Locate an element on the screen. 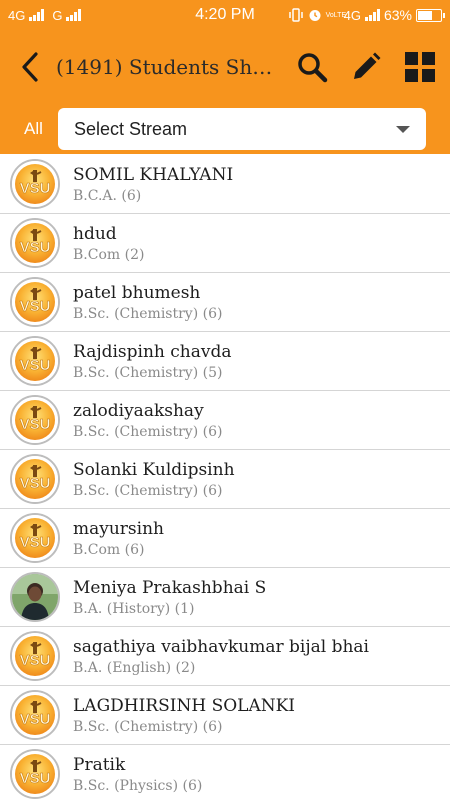 This screenshot has height=800, width=450. student-info: patel bhumesh B.Sc. (Chemistry) (6) is located at coordinates (147, 302).